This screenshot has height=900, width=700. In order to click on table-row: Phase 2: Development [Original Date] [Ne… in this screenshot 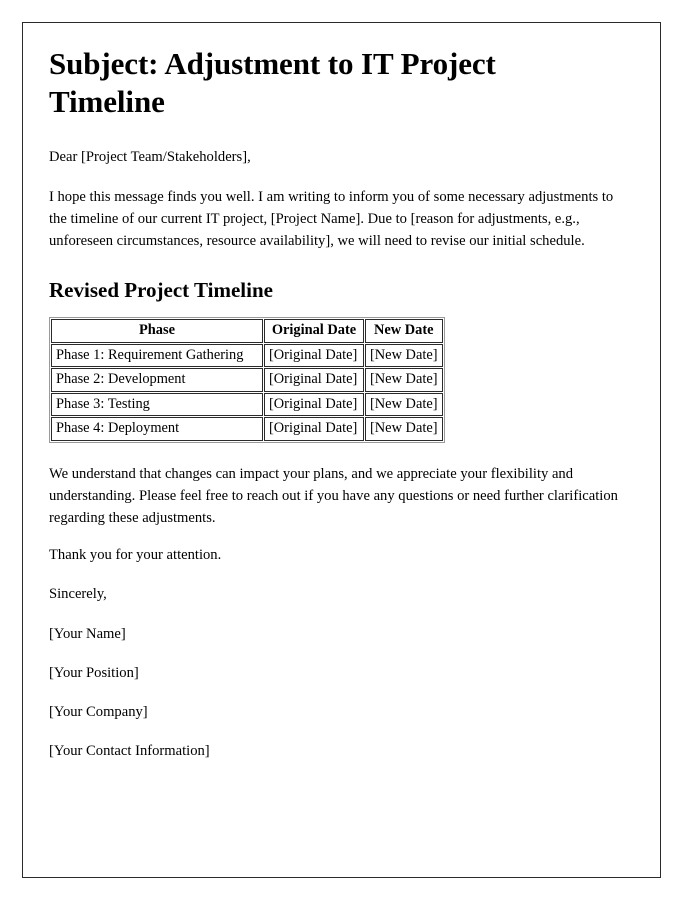, I will do `click(247, 380)`.